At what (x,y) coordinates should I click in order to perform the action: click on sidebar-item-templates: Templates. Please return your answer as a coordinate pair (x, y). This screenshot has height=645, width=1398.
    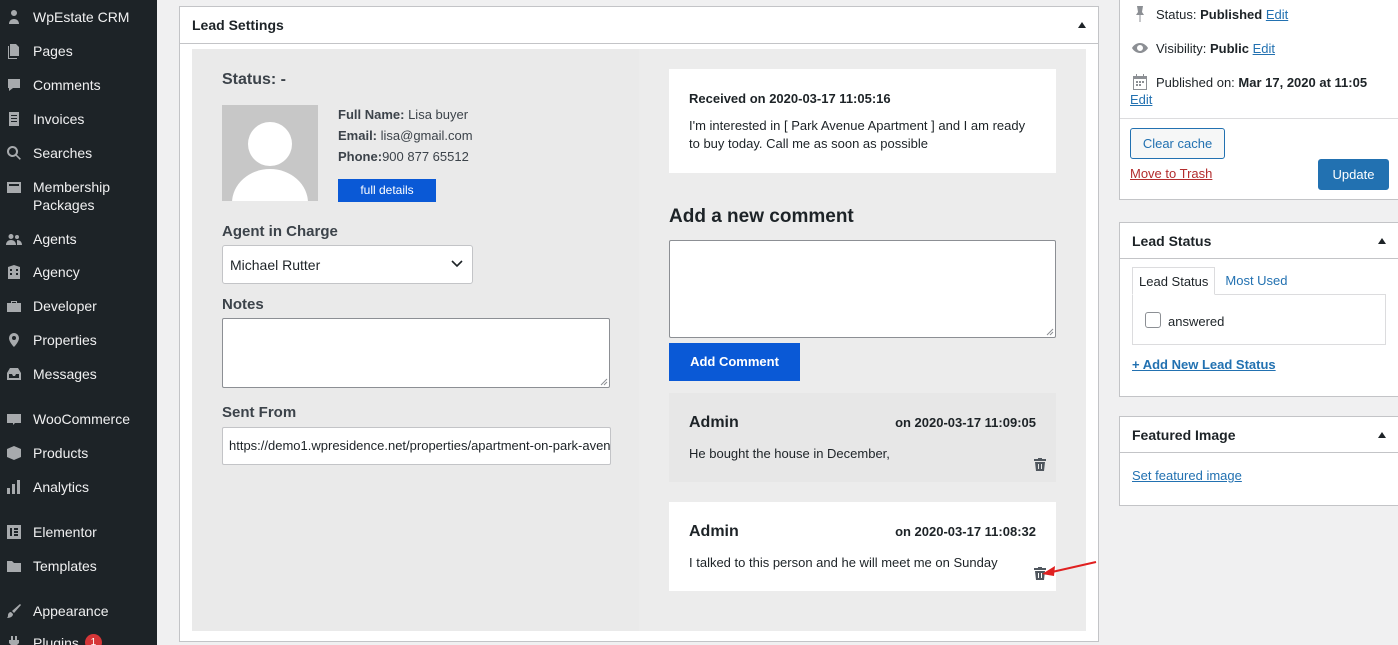
    Looking at the image, I should click on (78, 566).